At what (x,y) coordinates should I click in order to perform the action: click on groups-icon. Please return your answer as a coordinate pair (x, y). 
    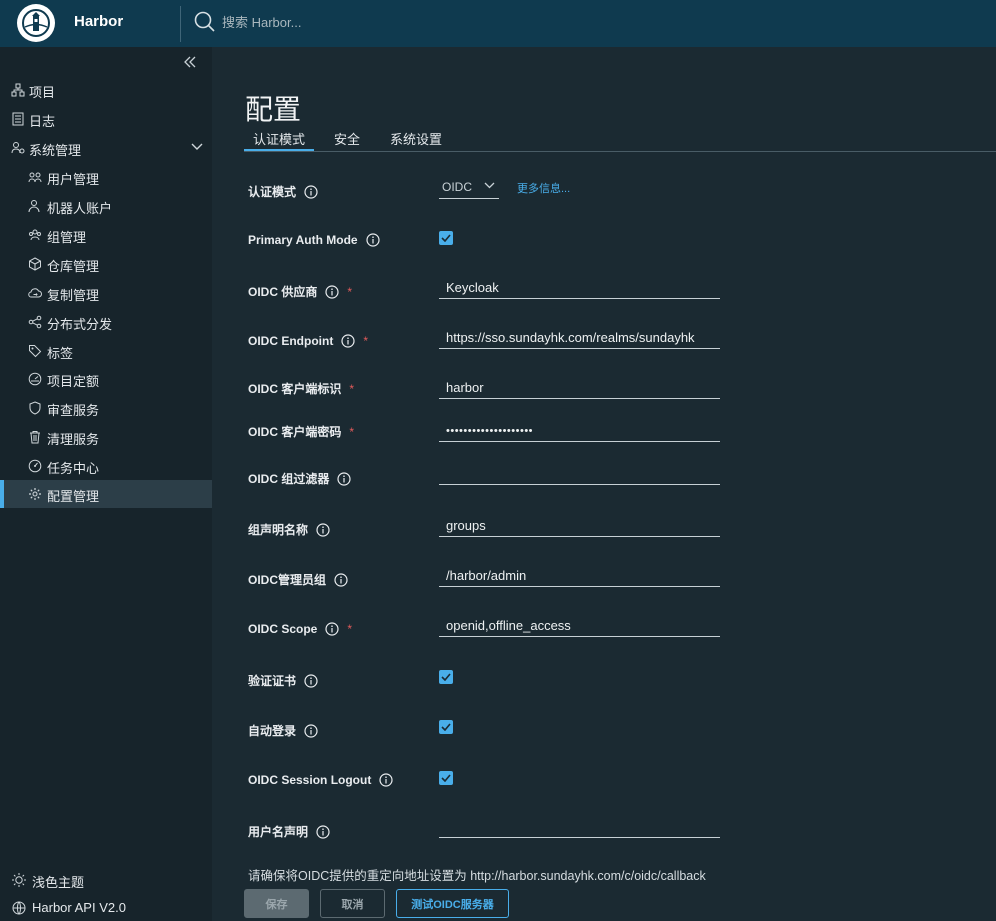
    Looking at the image, I should click on (35, 235).